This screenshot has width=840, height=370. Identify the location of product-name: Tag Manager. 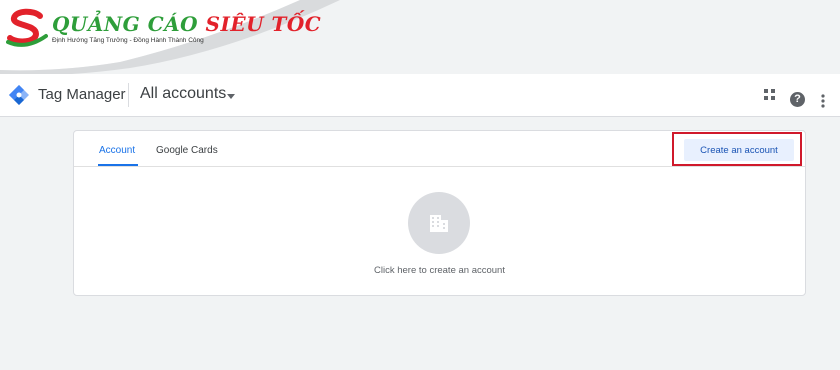
(82, 94).